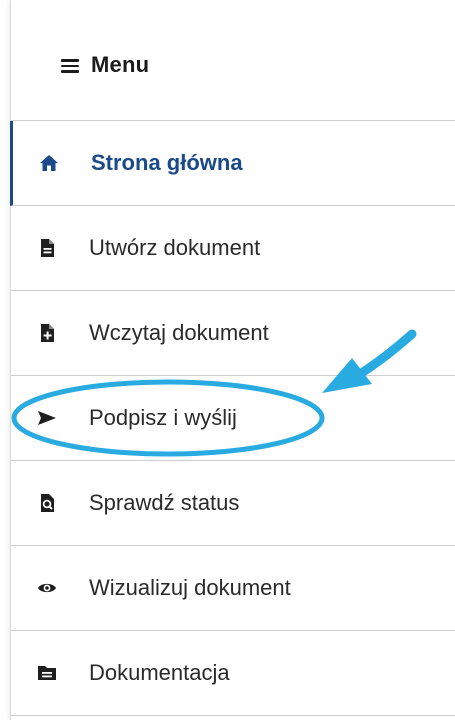 This screenshot has width=455, height=720. I want to click on nav-item-label: Wizualizuj dokument, so click(190, 587).